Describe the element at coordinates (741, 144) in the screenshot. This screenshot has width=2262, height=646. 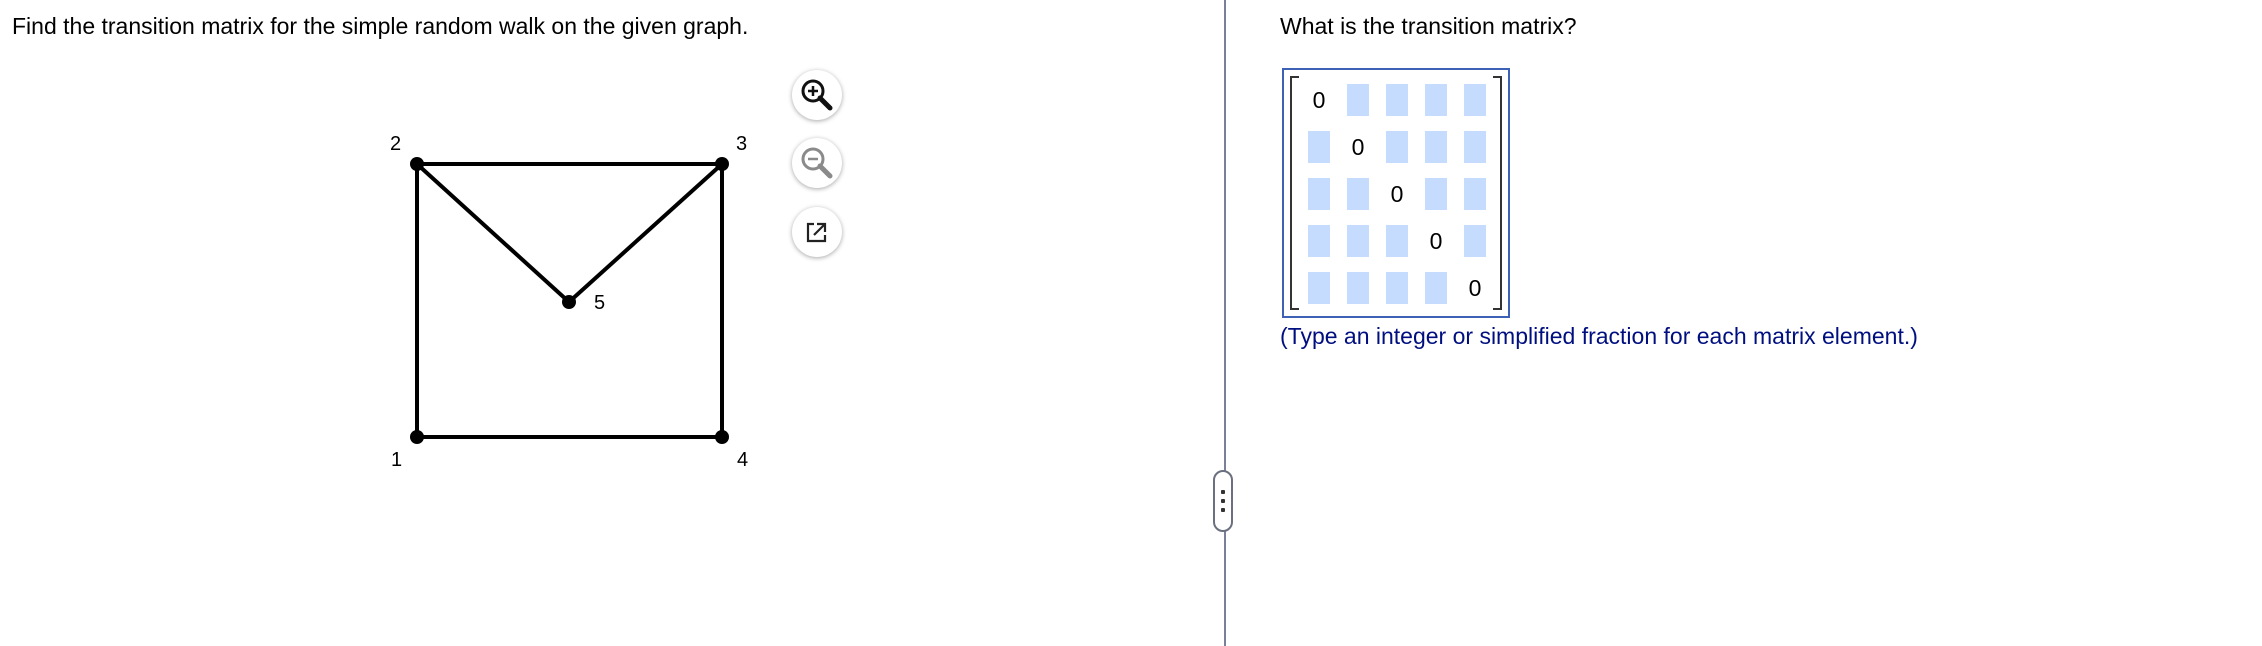
I see `node-label-3: 3` at that location.